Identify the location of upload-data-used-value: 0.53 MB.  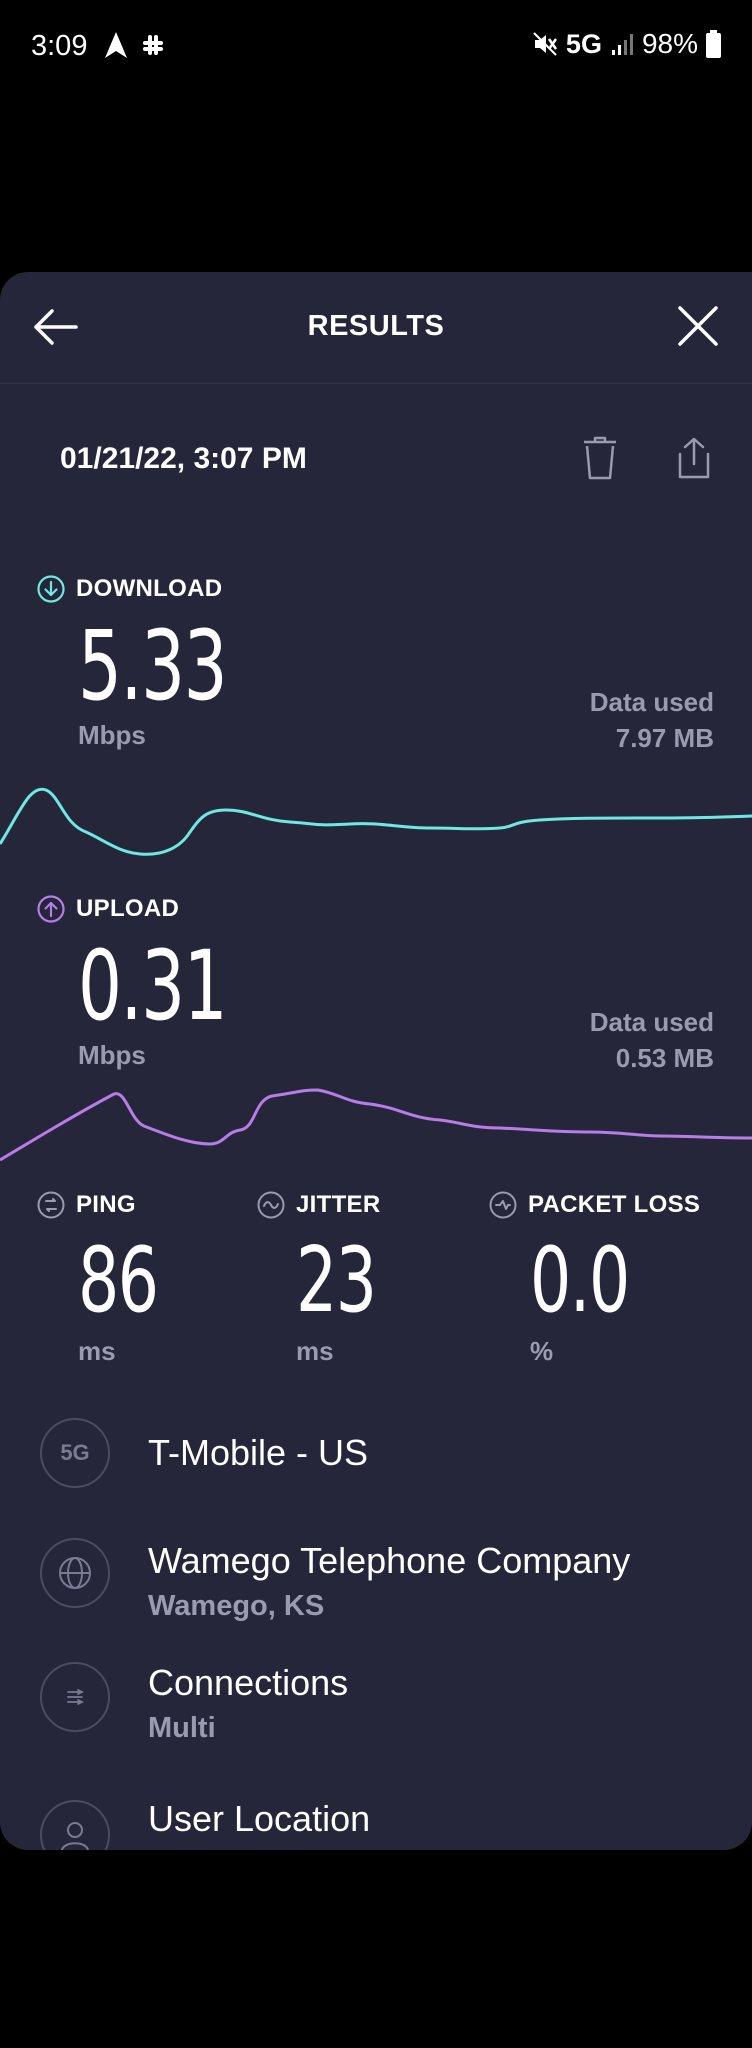
(664, 1058).